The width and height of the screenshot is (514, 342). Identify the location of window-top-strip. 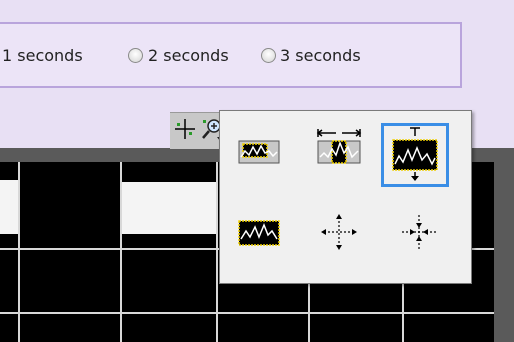
(257, 8).